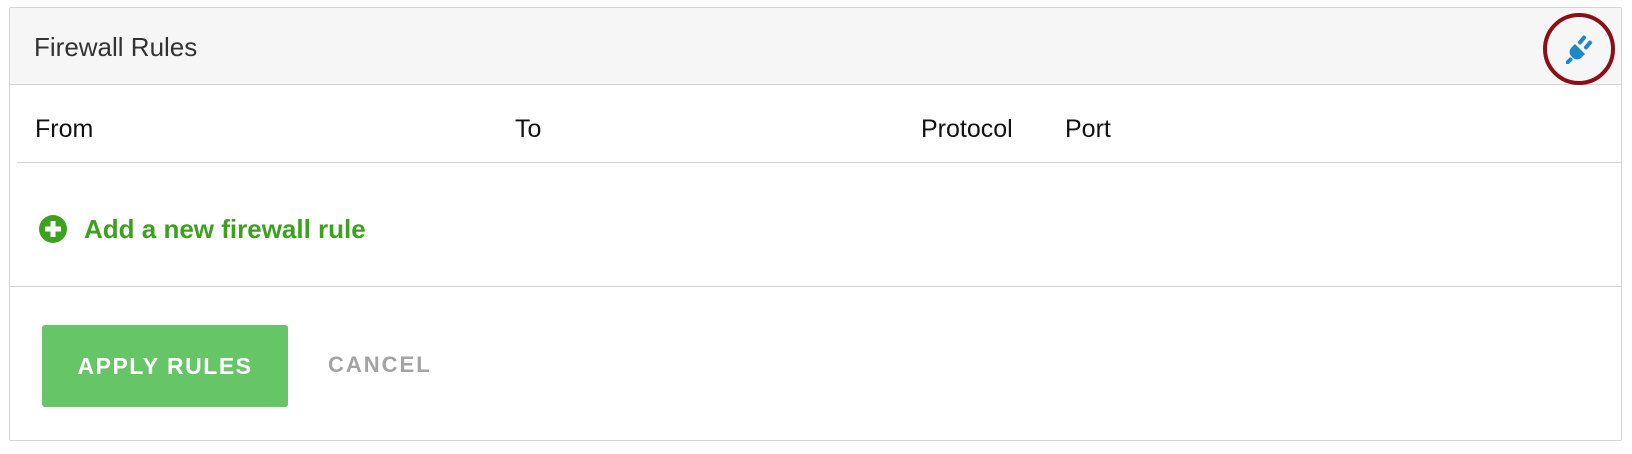 The height and width of the screenshot is (454, 1632). What do you see at coordinates (815, 286) in the screenshot?
I see `footer-divider` at bounding box center [815, 286].